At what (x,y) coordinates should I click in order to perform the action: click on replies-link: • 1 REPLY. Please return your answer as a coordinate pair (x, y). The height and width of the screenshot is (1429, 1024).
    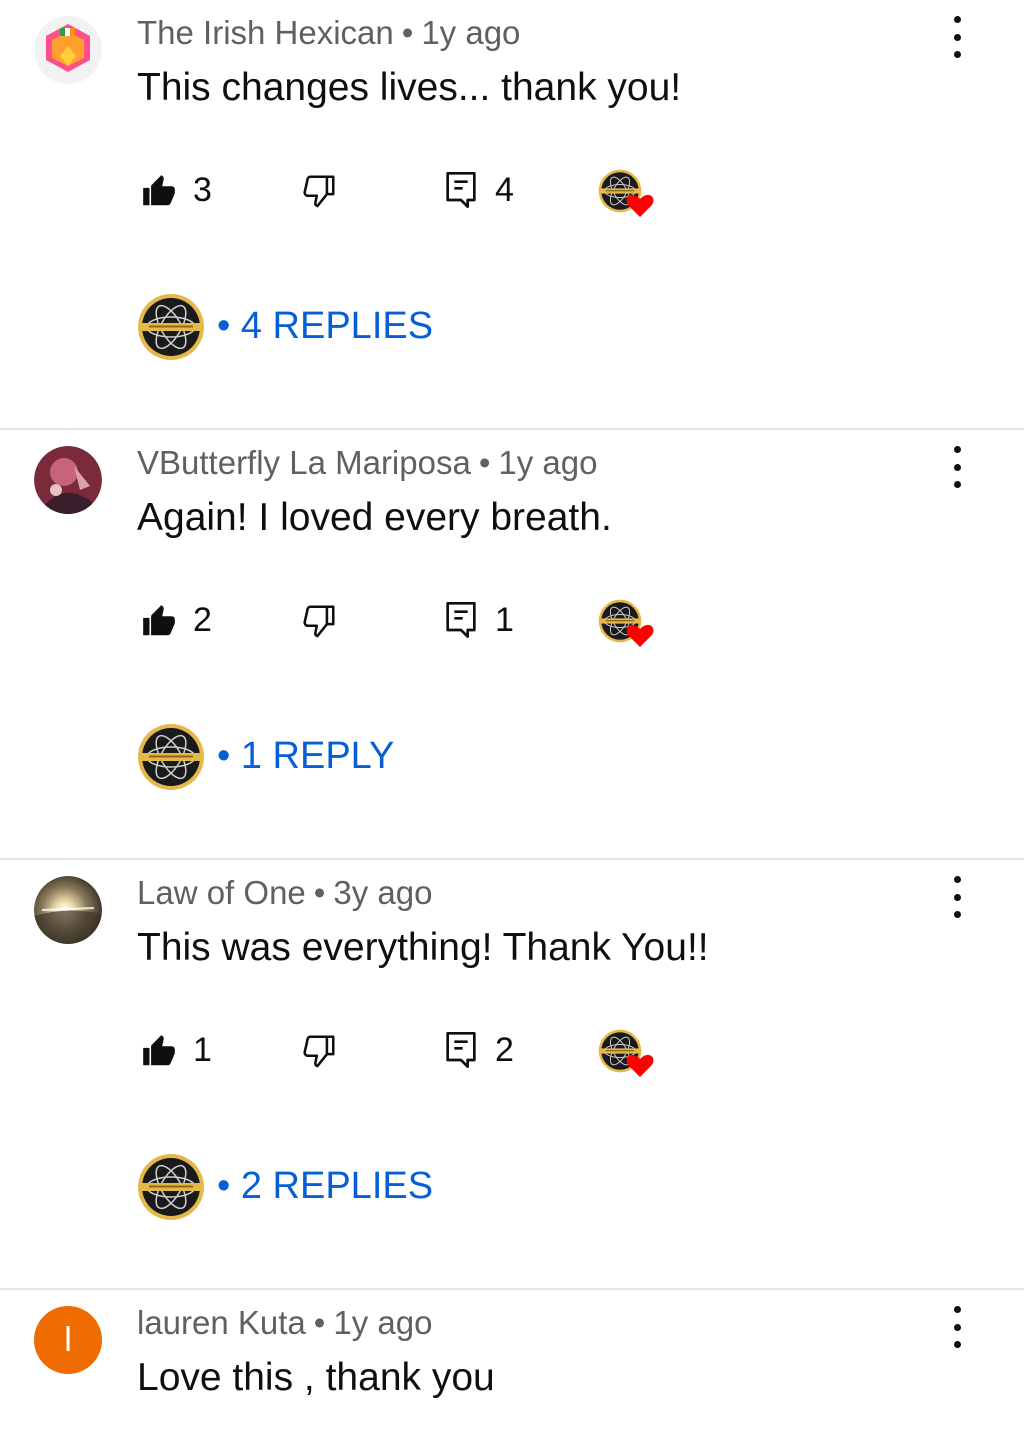
    Looking at the image, I should click on (305, 756).